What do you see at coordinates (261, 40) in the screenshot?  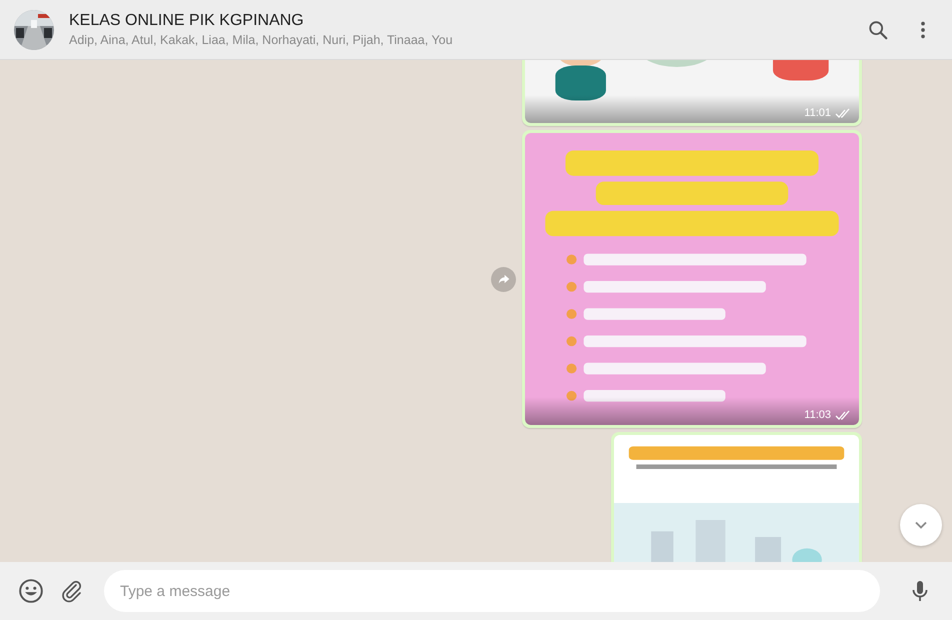 I see `participants-list: Adip, Aina, Atul, Kakak, Liaa, Mila, Norhayati, Nuri, Pijah, Tinaaa, You` at bounding box center [261, 40].